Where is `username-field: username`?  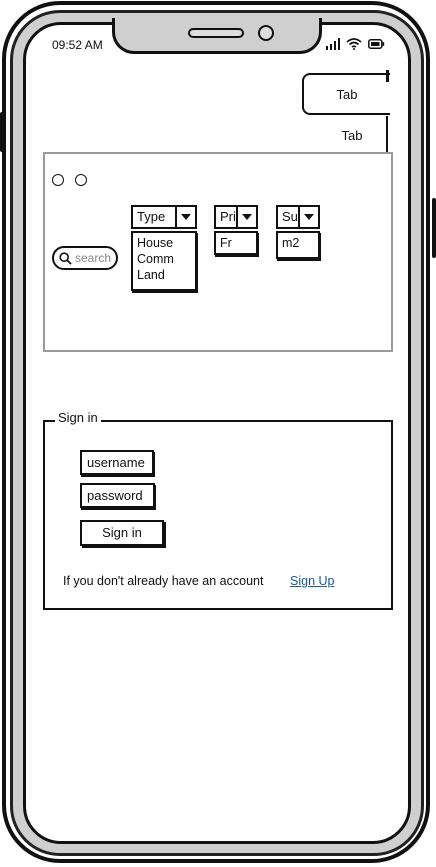
username-field: username is located at coordinates (117, 462).